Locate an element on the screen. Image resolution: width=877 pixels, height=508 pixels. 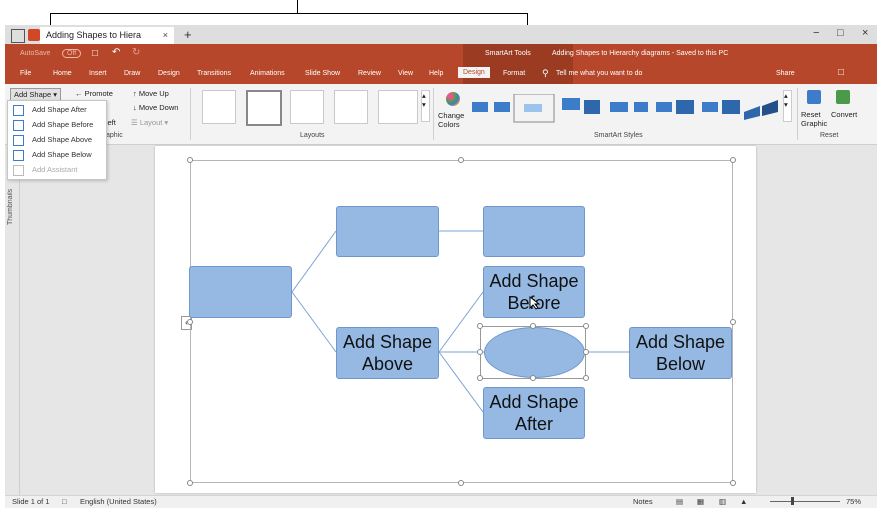
menu-item-add-assistant: Add Assistant is located at coordinates (57, 169).